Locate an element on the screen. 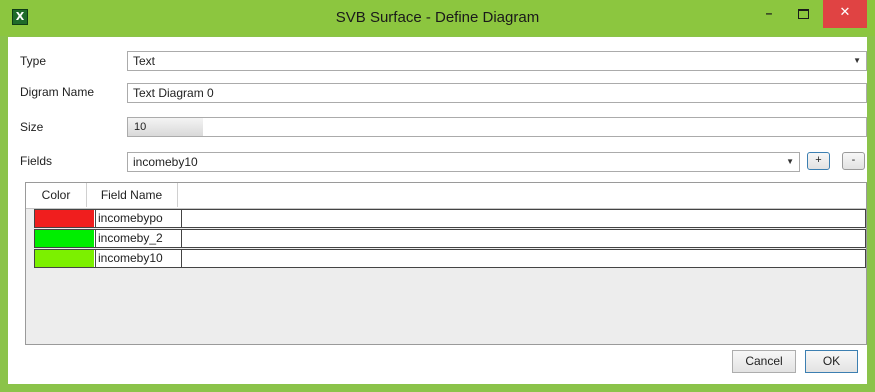  add-field-button: + is located at coordinates (818, 161).